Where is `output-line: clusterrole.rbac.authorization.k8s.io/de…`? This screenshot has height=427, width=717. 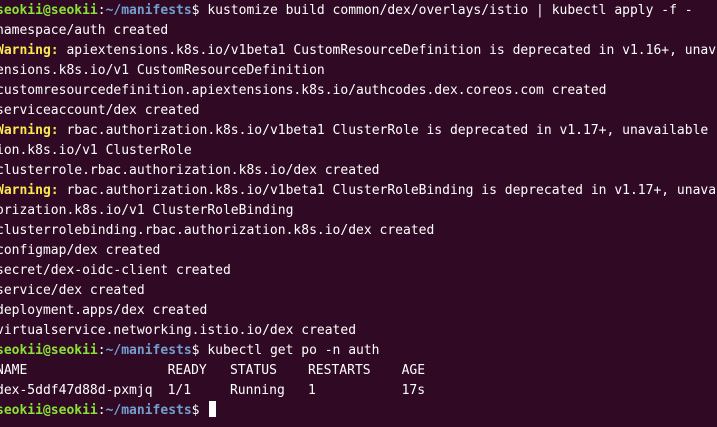
output-line: clusterrole.rbac.authorization.k8s.io/de… is located at coordinates (190, 170).